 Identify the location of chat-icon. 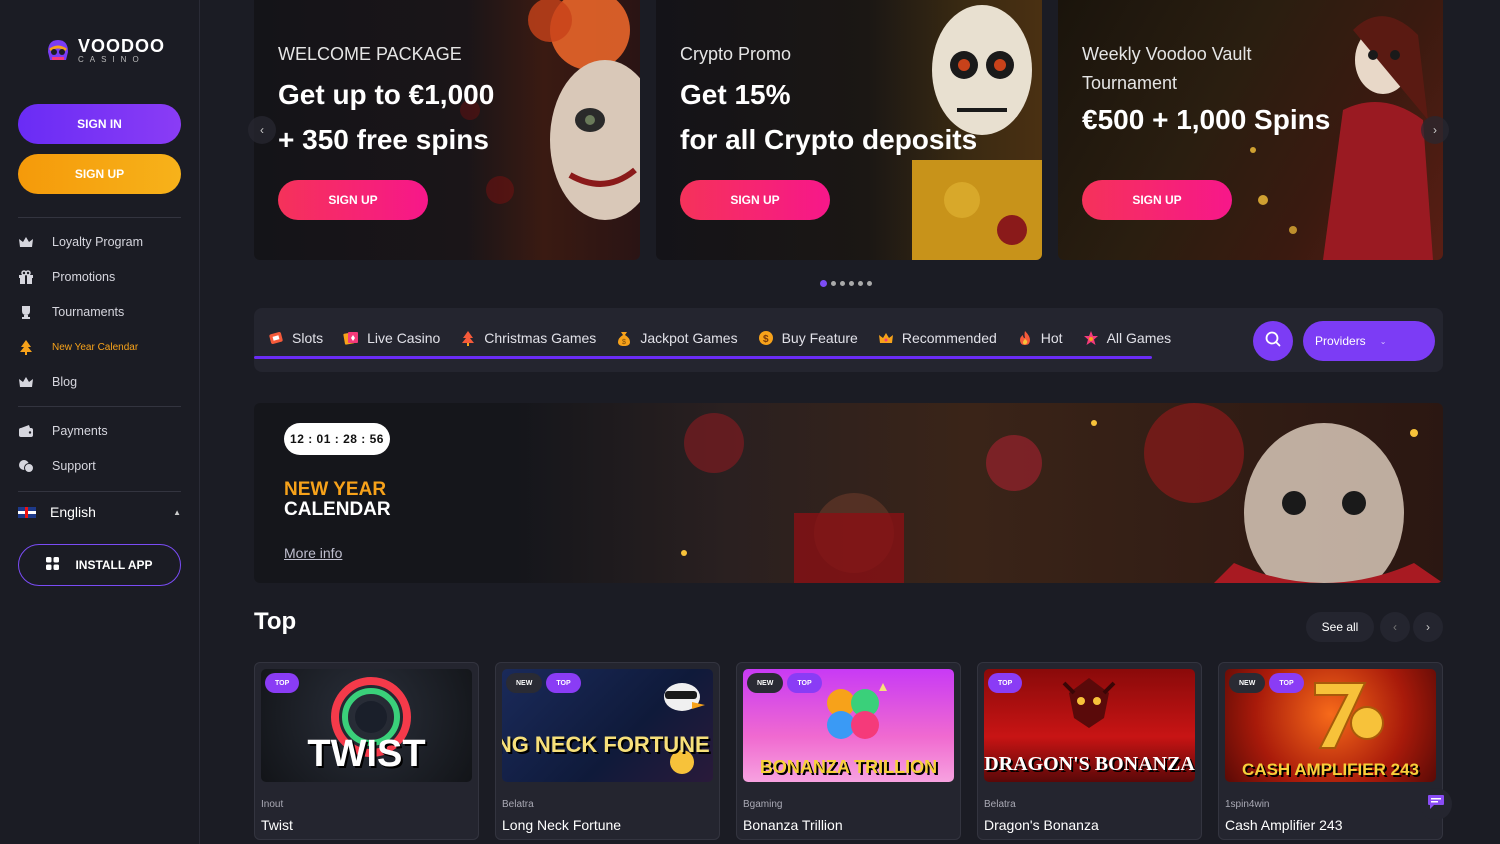
(1436, 804).